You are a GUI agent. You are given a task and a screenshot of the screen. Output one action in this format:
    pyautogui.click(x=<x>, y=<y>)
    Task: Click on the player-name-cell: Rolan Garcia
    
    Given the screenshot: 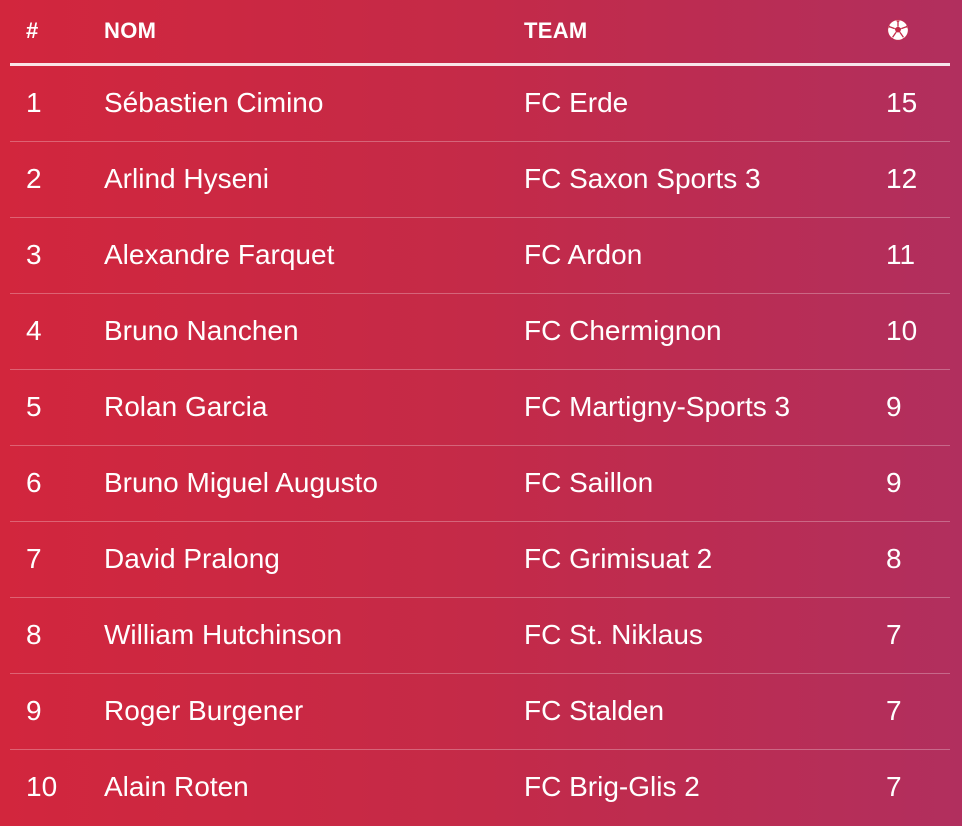 What is the action you would take?
    pyautogui.click(x=314, y=407)
    